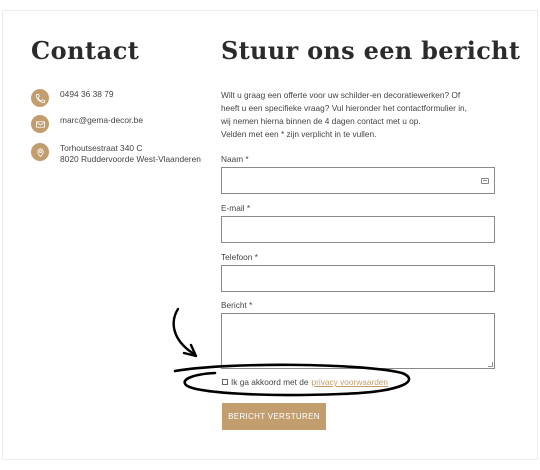  Describe the element at coordinates (270, 382) in the screenshot. I see `consent-text: Ik ga akkoord met de` at that location.